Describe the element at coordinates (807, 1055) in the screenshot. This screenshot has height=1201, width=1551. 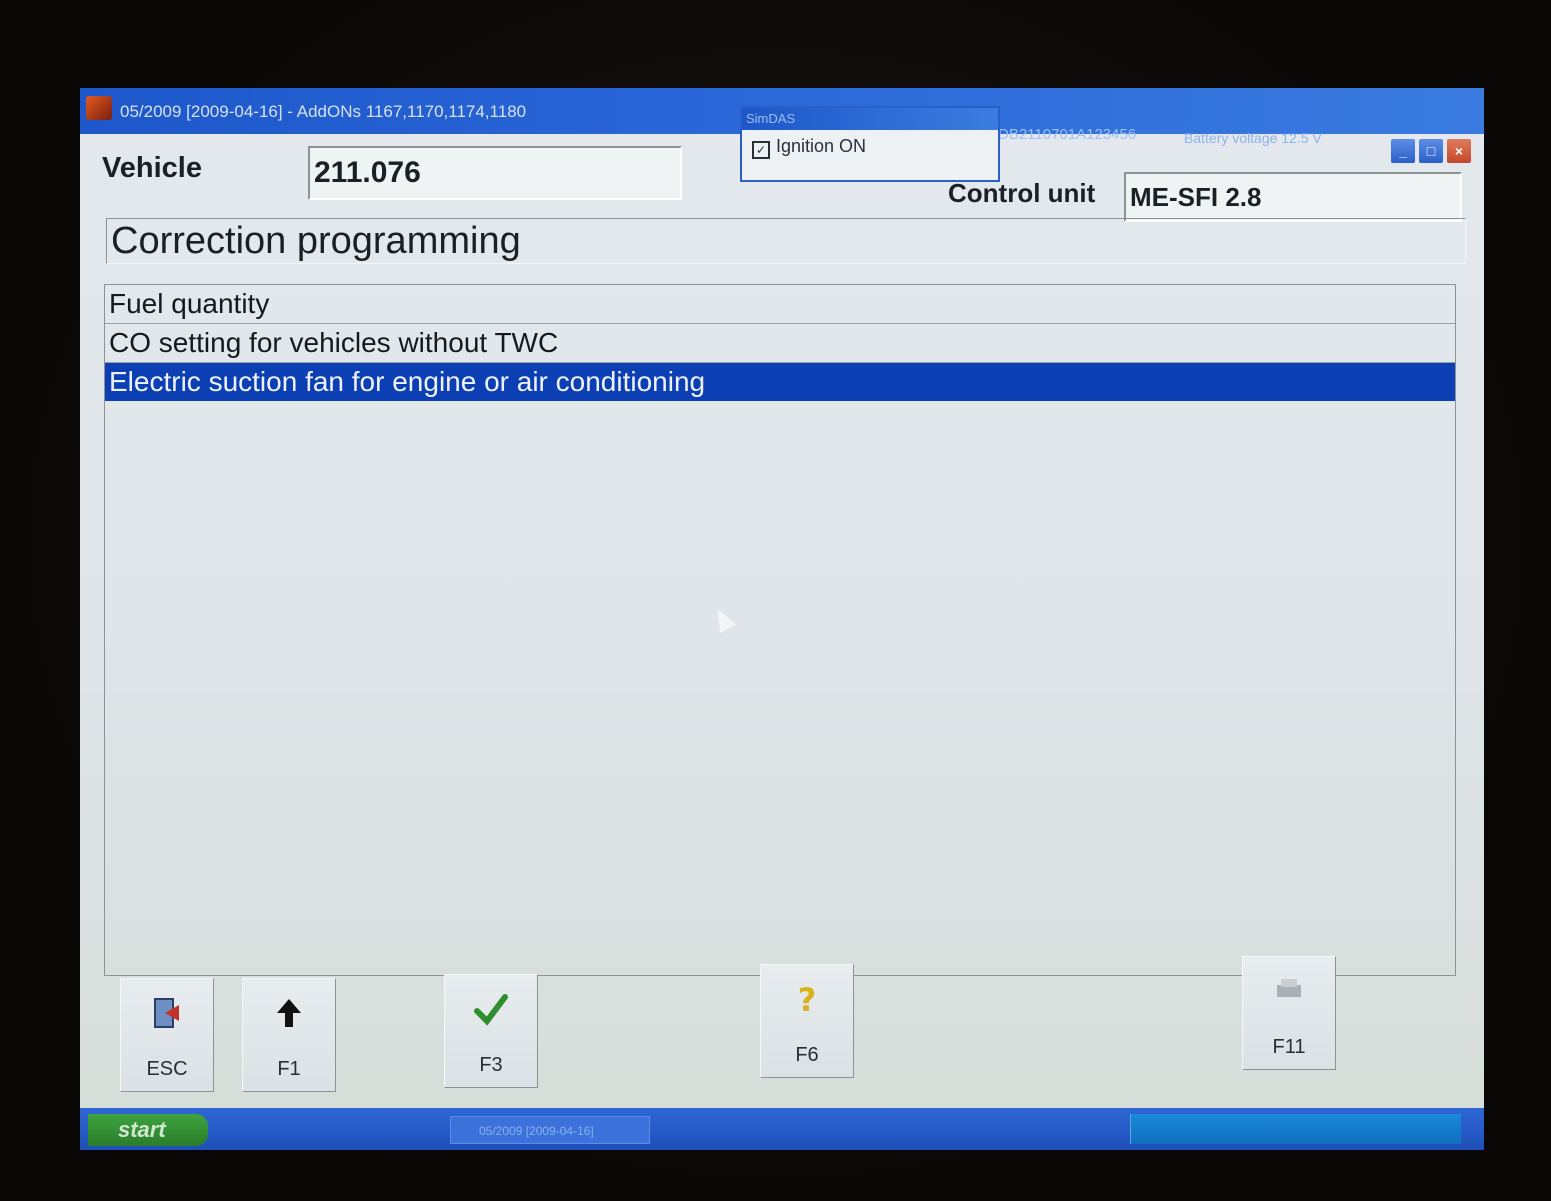
I see `fkey-label: F6` at that location.